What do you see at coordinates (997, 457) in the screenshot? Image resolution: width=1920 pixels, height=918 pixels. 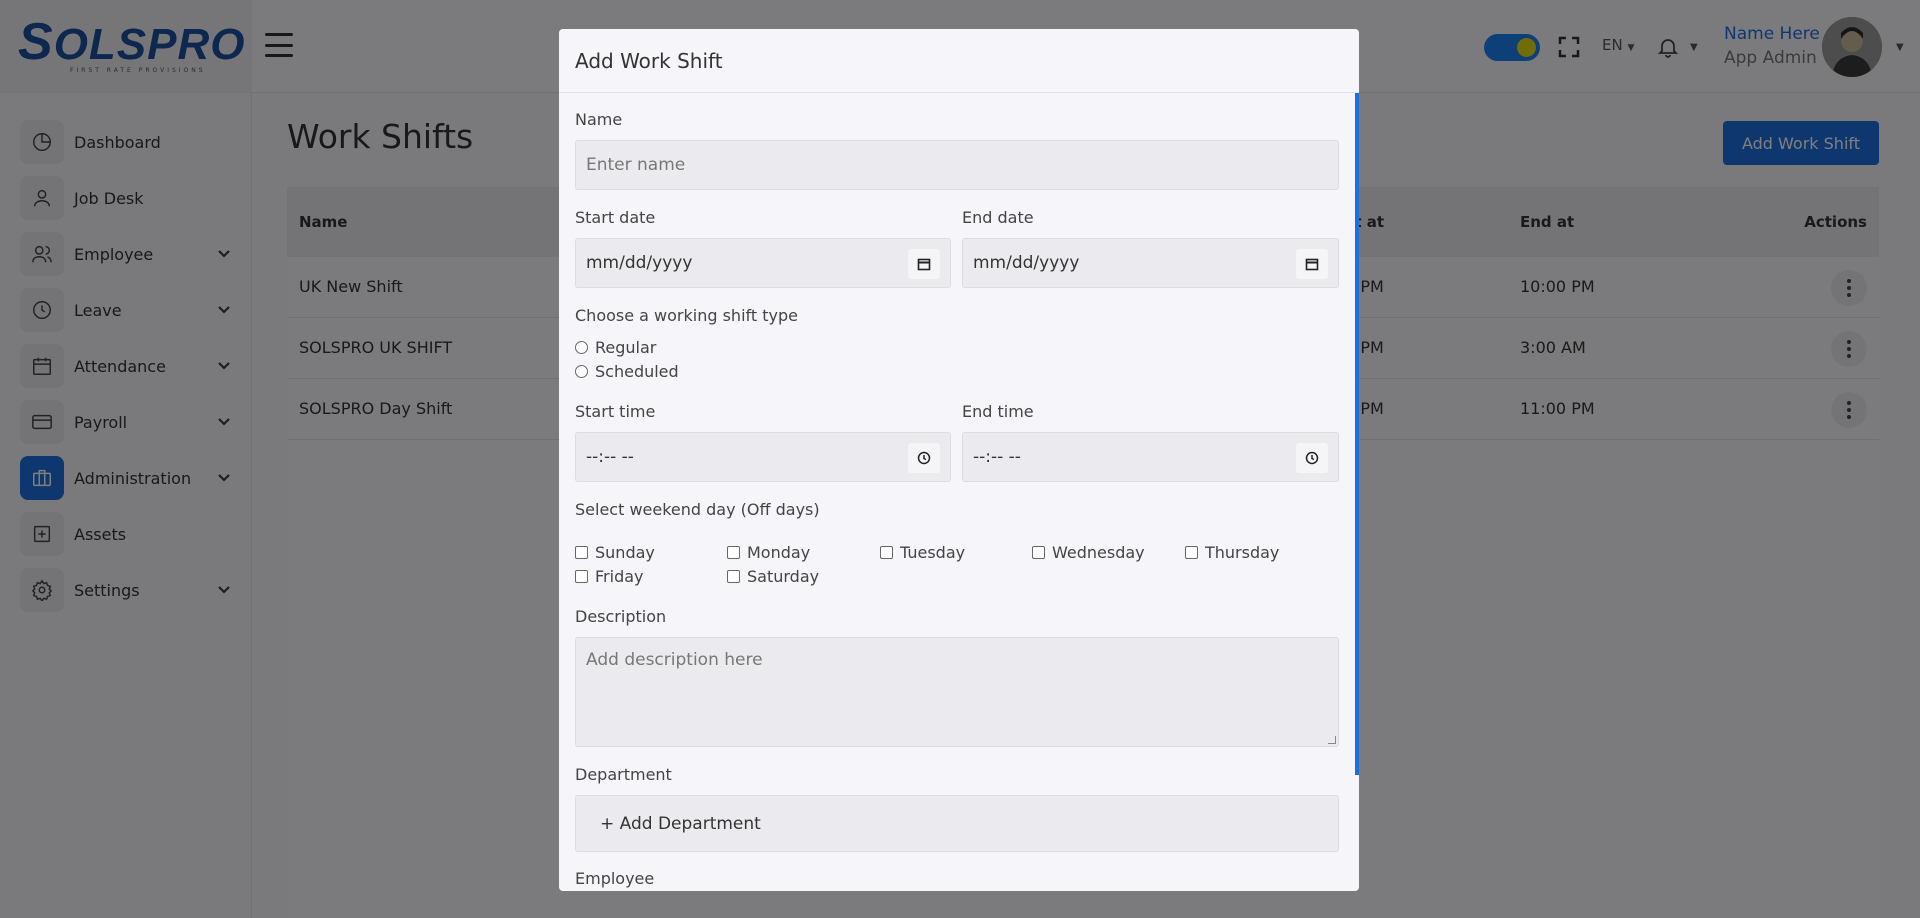 I see `end-time-value: --:-- --` at bounding box center [997, 457].